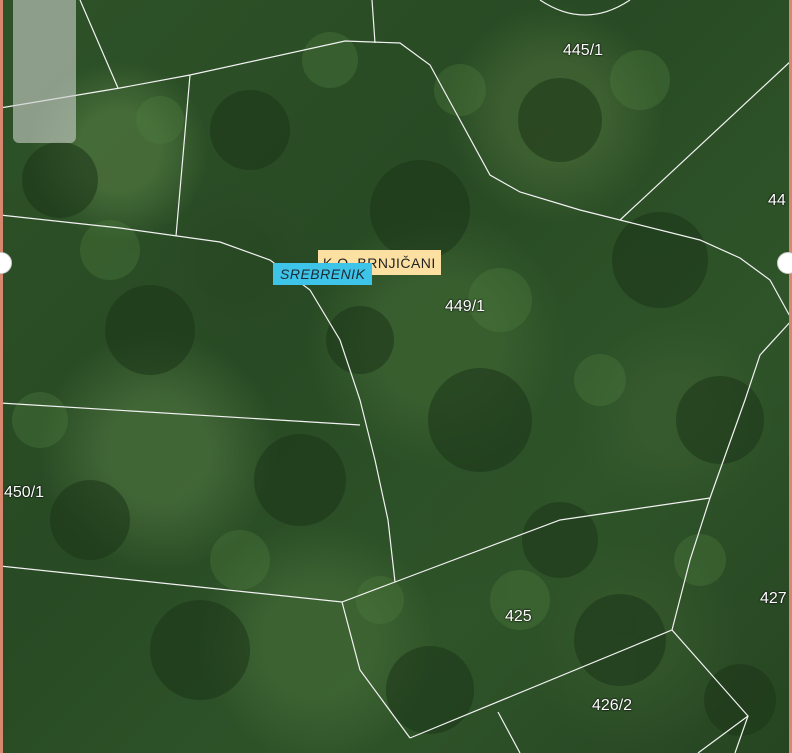 This screenshot has height=753, width=792. I want to click on parcel-label-425: 425, so click(518, 617).